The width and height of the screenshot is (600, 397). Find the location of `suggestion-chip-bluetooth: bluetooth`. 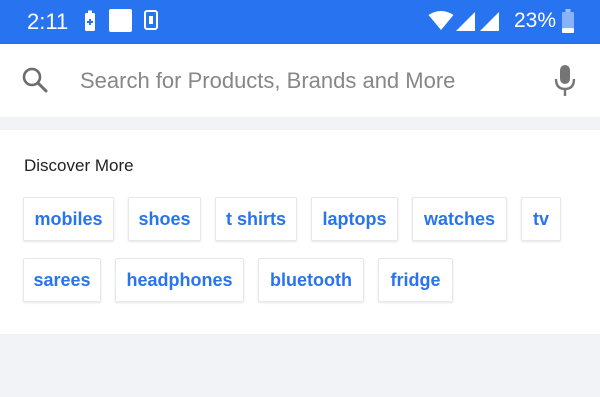

suggestion-chip-bluetooth: bluetooth is located at coordinates (311, 280).